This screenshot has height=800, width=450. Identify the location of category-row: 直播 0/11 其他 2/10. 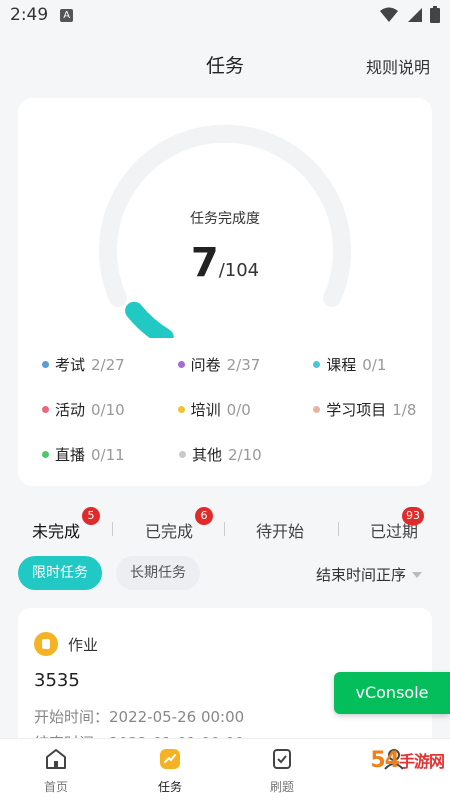
(237, 454).